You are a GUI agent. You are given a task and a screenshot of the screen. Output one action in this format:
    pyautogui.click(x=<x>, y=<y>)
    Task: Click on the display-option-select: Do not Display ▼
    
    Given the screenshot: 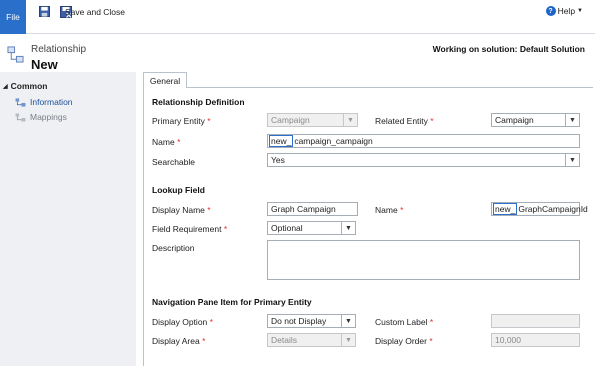 What is the action you would take?
    pyautogui.click(x=311, y=321)
    